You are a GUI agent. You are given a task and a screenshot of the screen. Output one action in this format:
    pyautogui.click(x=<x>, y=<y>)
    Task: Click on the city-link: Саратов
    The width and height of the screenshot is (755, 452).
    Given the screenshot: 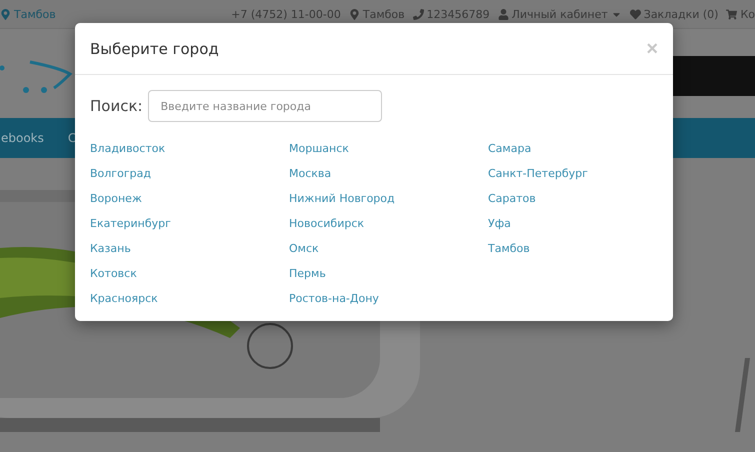 What is the action you would take?
    pyautogui.click(x=573, y=199)
    